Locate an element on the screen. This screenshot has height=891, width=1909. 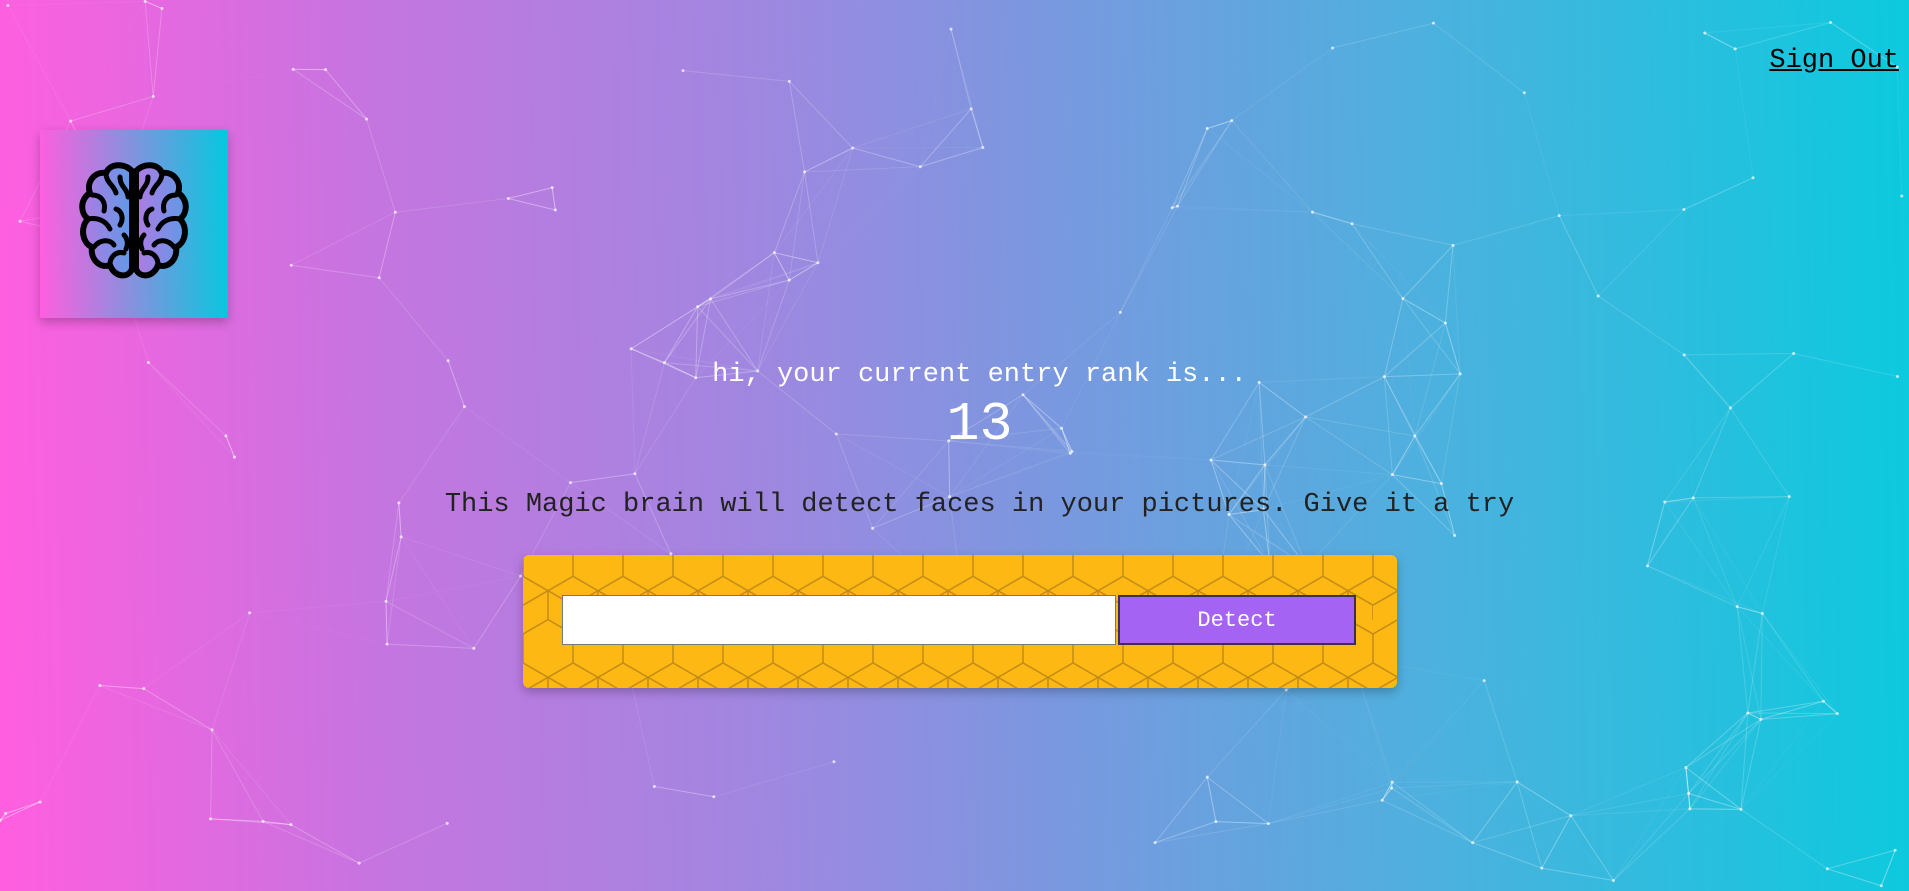
rank-number: 13 is located at coordinates (979, 424).